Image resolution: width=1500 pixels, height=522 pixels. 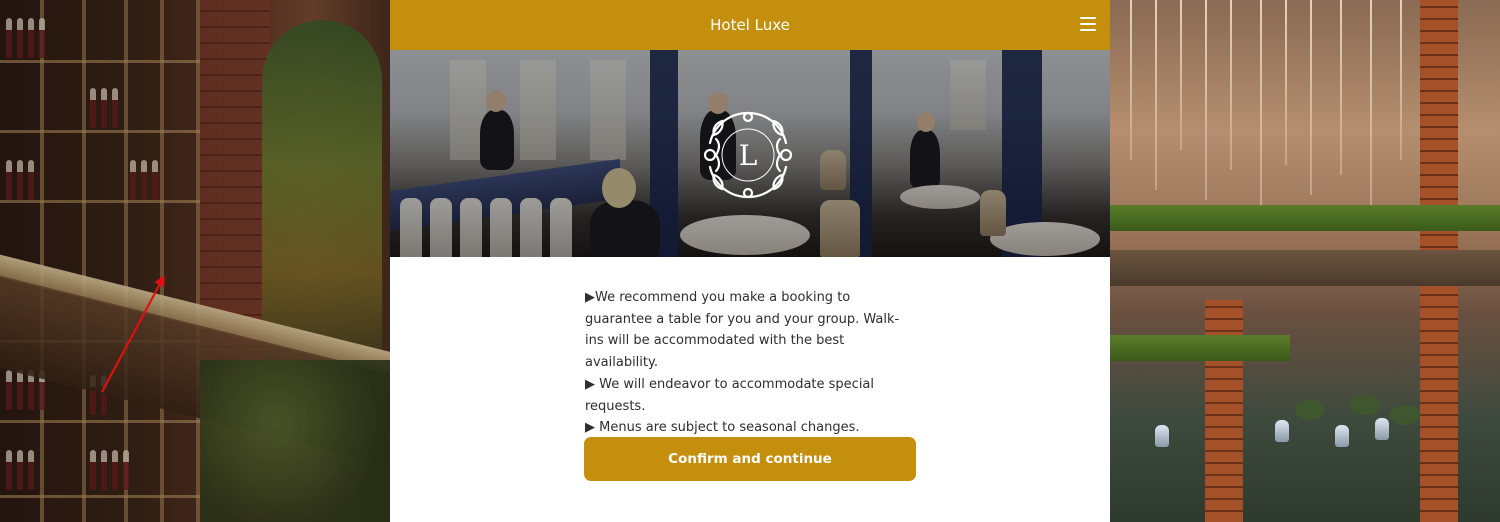 I want to click on red-arrow-annotation-icon, so click(x=133, y=334).